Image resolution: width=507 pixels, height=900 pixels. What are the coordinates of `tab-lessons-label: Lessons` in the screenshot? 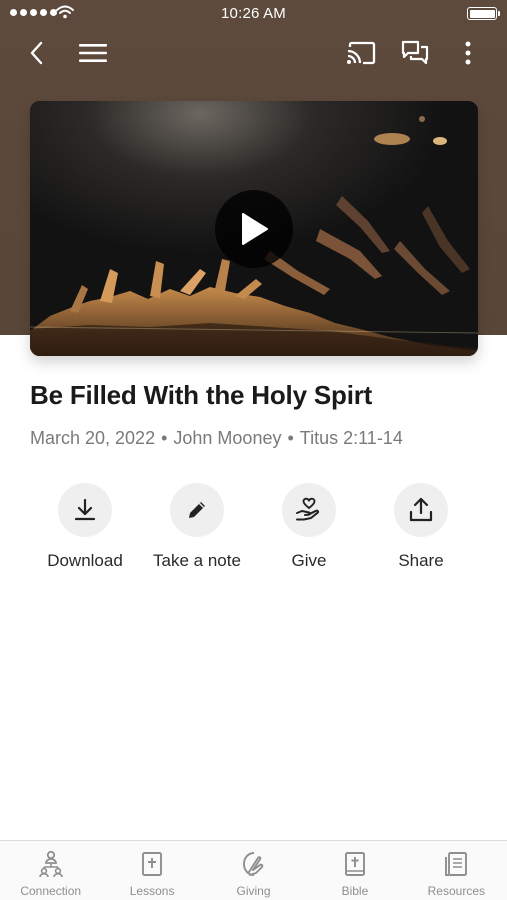 It's located at (152, 891).